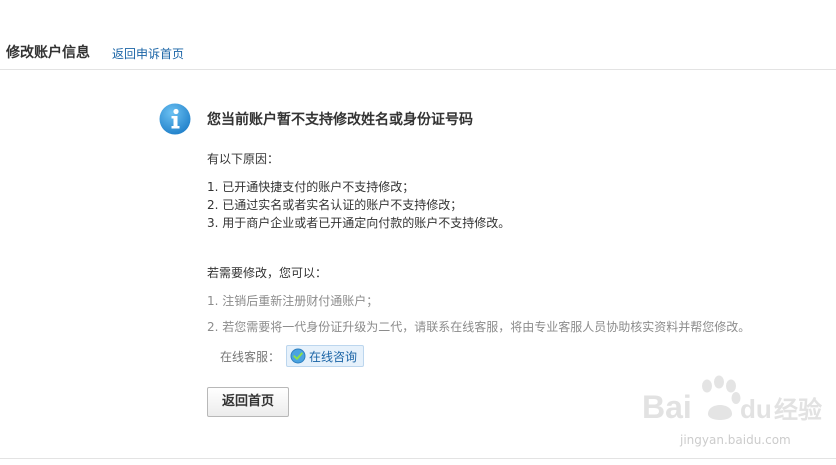  What do you see at coordinates (418, 458) in the screenshot?
I see `footer-divider` at bounding box center [418, 458].